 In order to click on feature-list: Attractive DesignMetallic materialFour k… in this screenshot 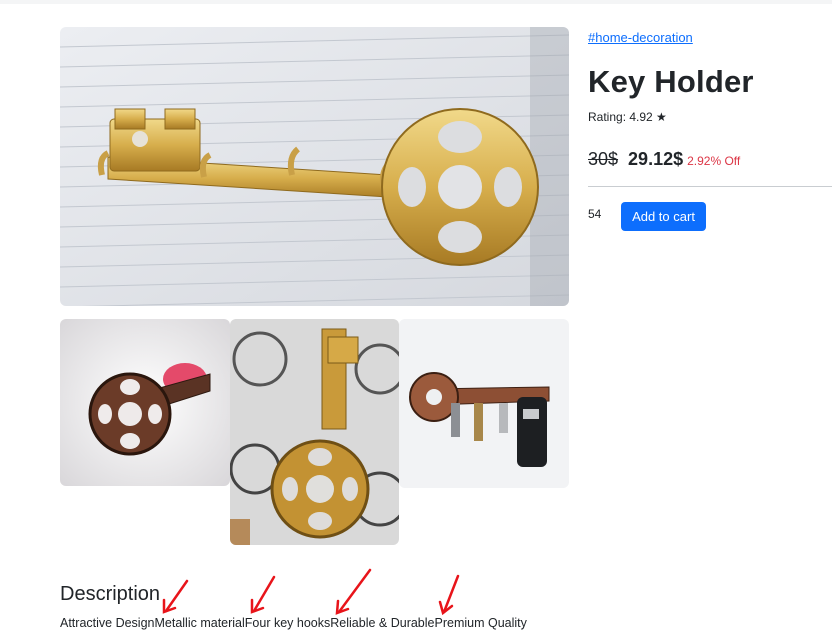, I will do `click(293, 623)`.